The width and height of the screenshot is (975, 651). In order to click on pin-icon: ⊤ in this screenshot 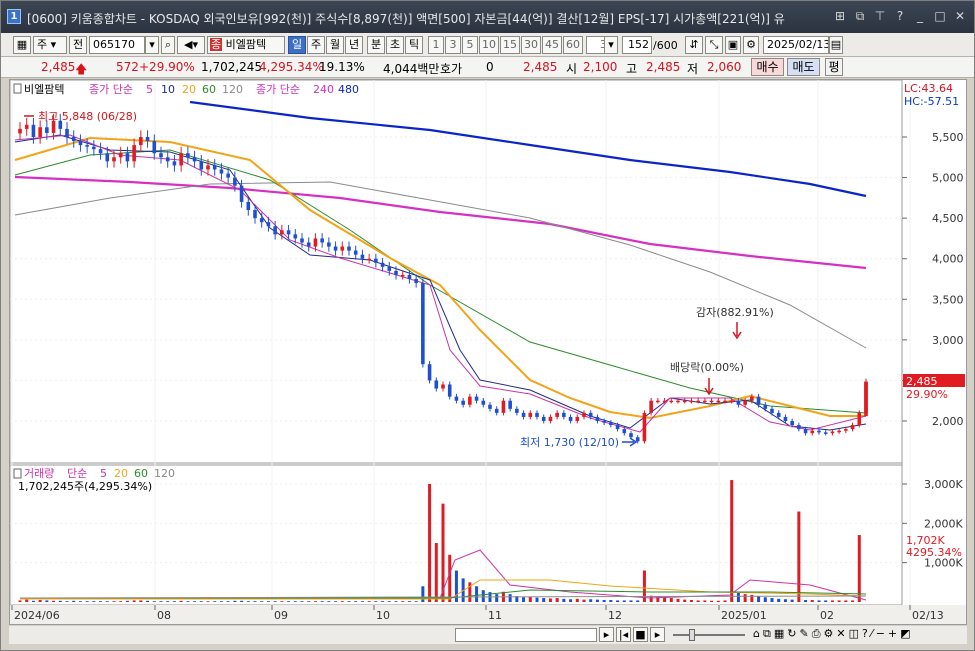, I will do `click(880, 16)`.